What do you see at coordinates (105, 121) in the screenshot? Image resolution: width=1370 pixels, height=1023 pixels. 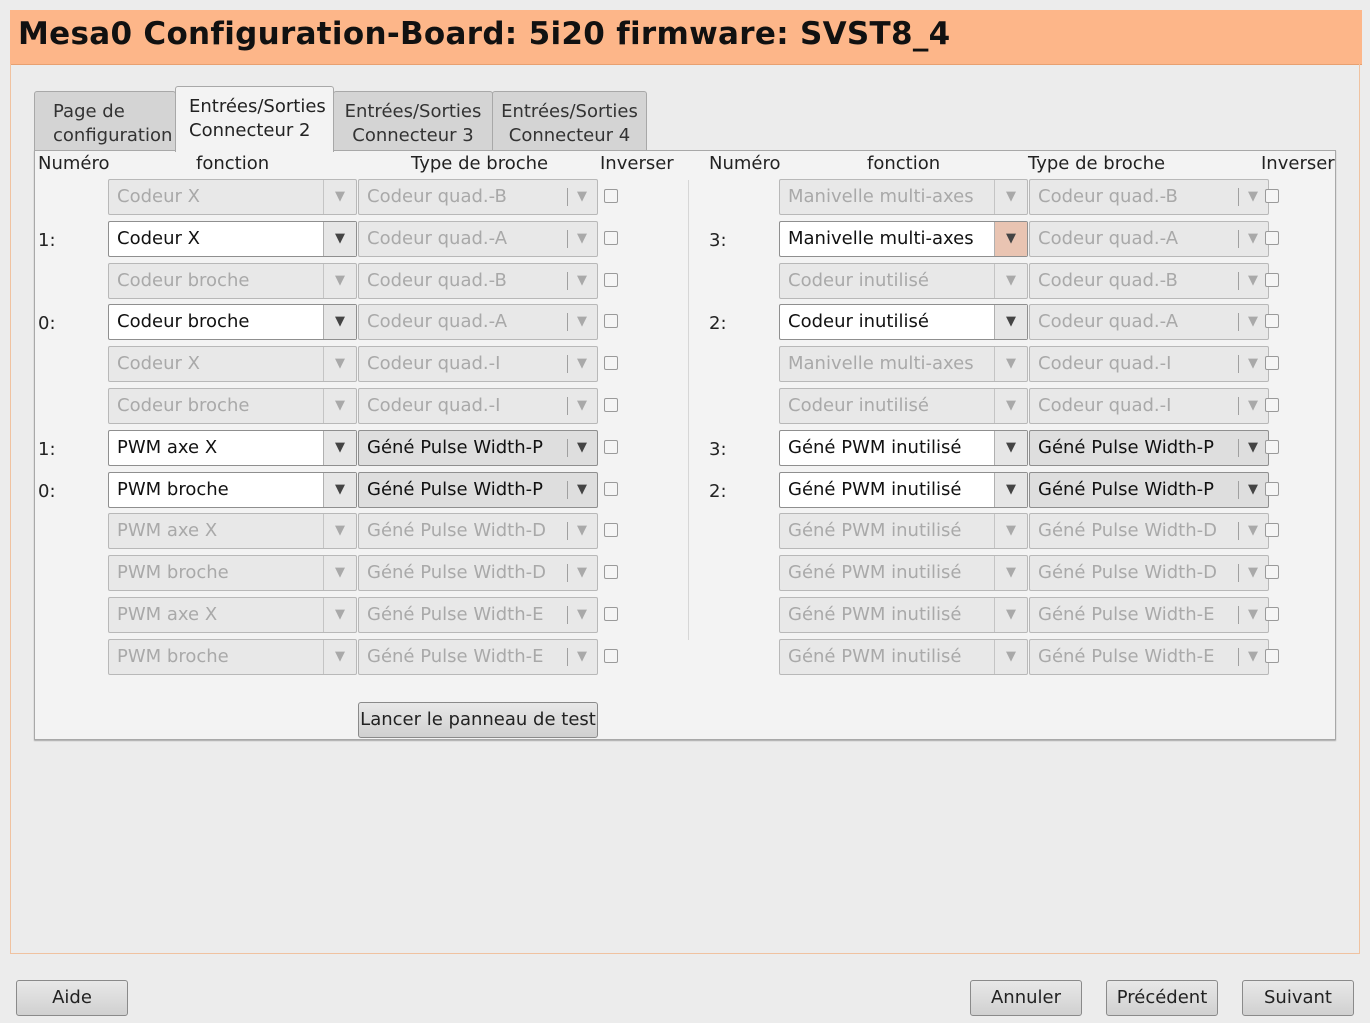 I see `tab-page-configuration: Page de configuration` at bounding box center [105, 121].